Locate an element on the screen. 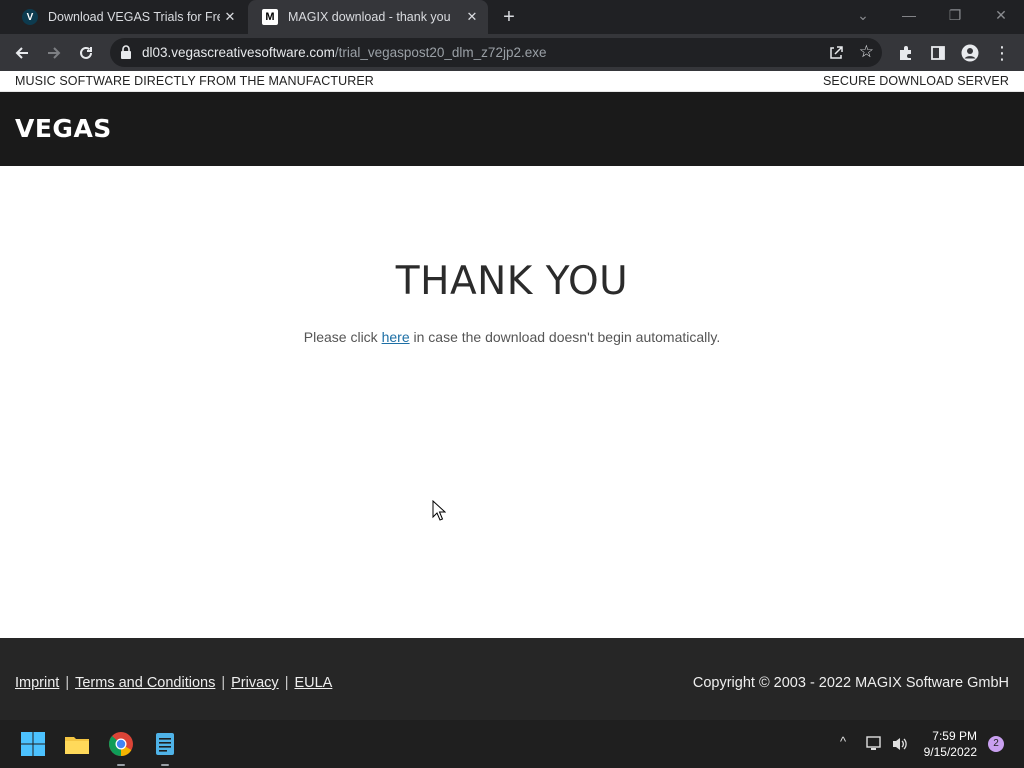 This screenshot has width=1024, height=768. tab-search-icon: ⌄ is located at coordinates (863, 15).